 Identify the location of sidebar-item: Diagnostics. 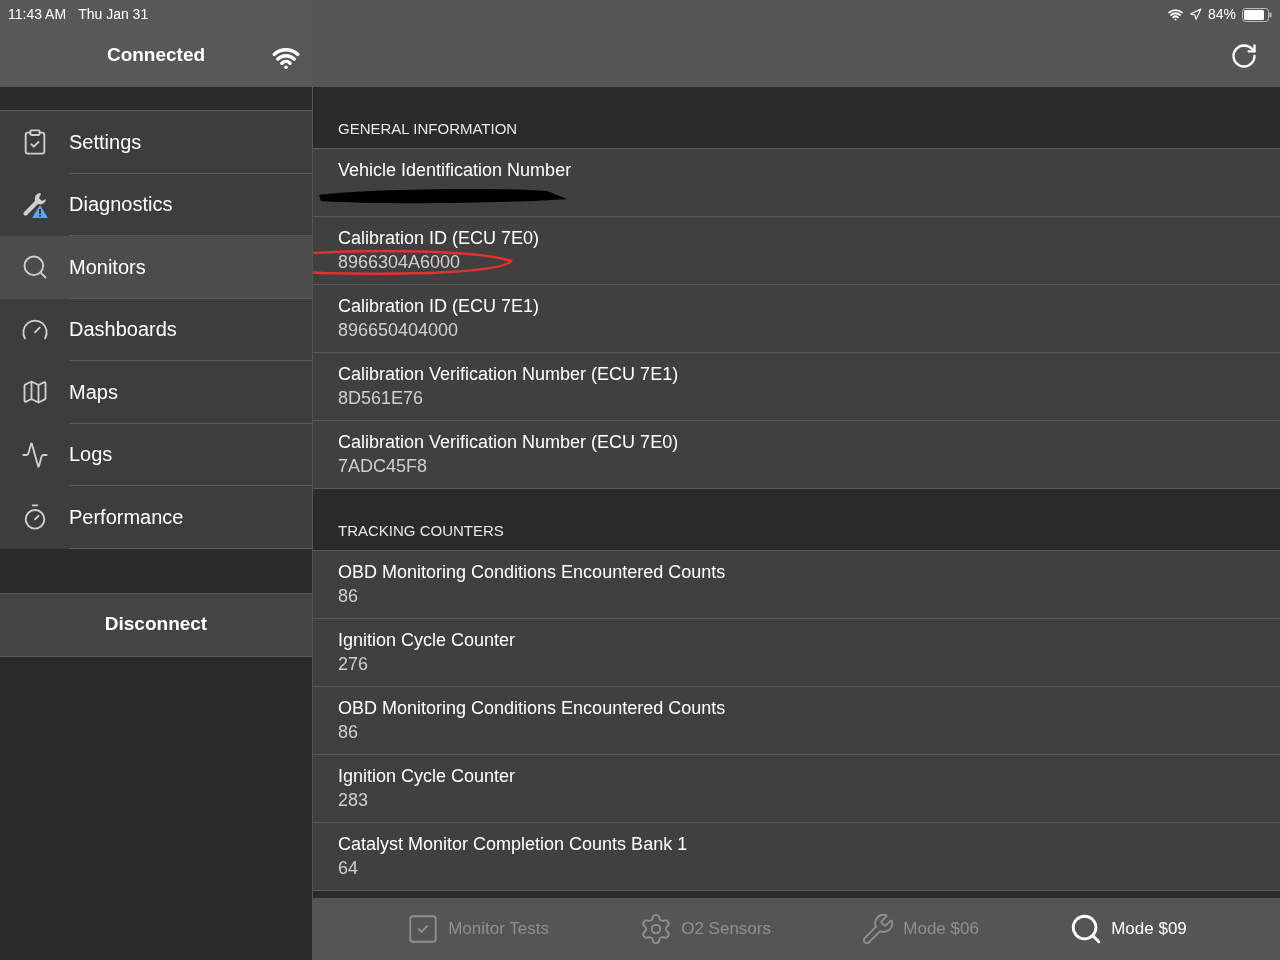
(156, 204).